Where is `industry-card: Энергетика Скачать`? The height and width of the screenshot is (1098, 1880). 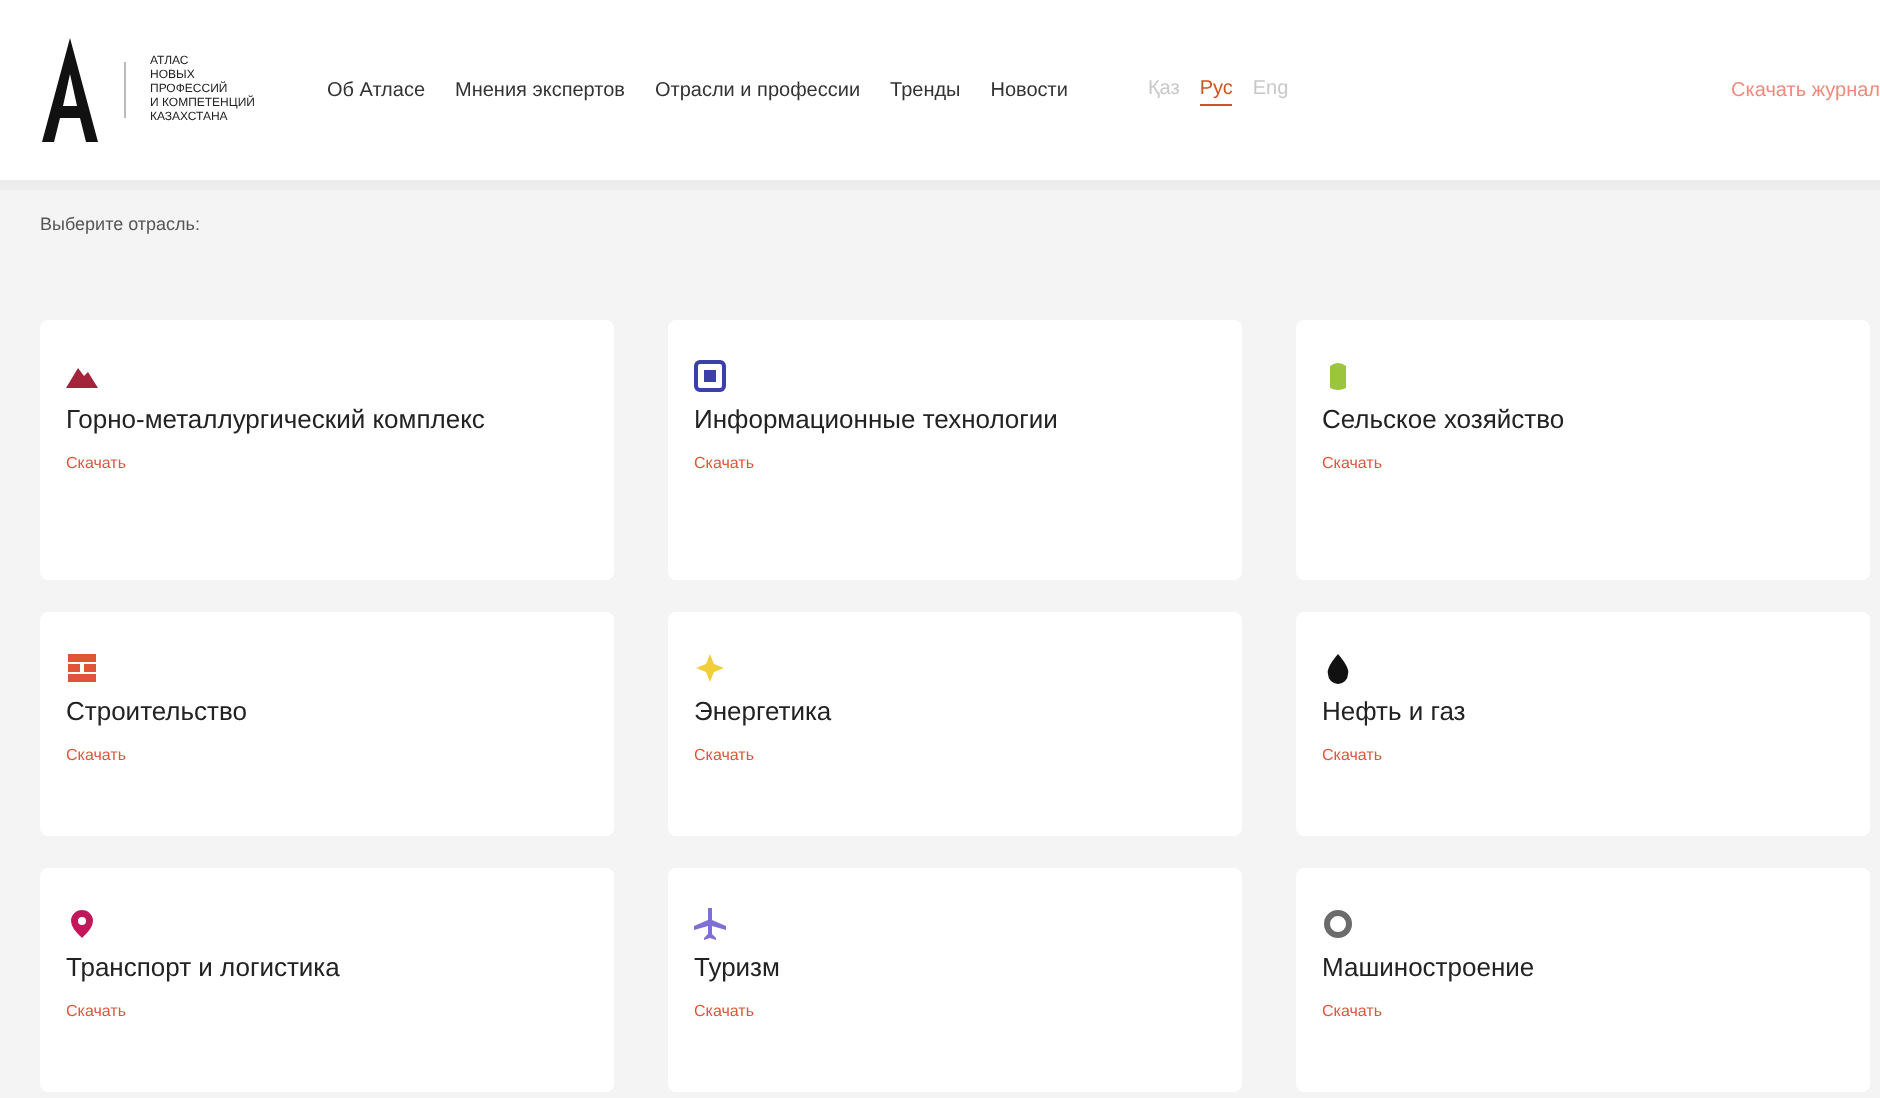
industry-card: Энергетика Скачать is located at coordinates (955, 723).